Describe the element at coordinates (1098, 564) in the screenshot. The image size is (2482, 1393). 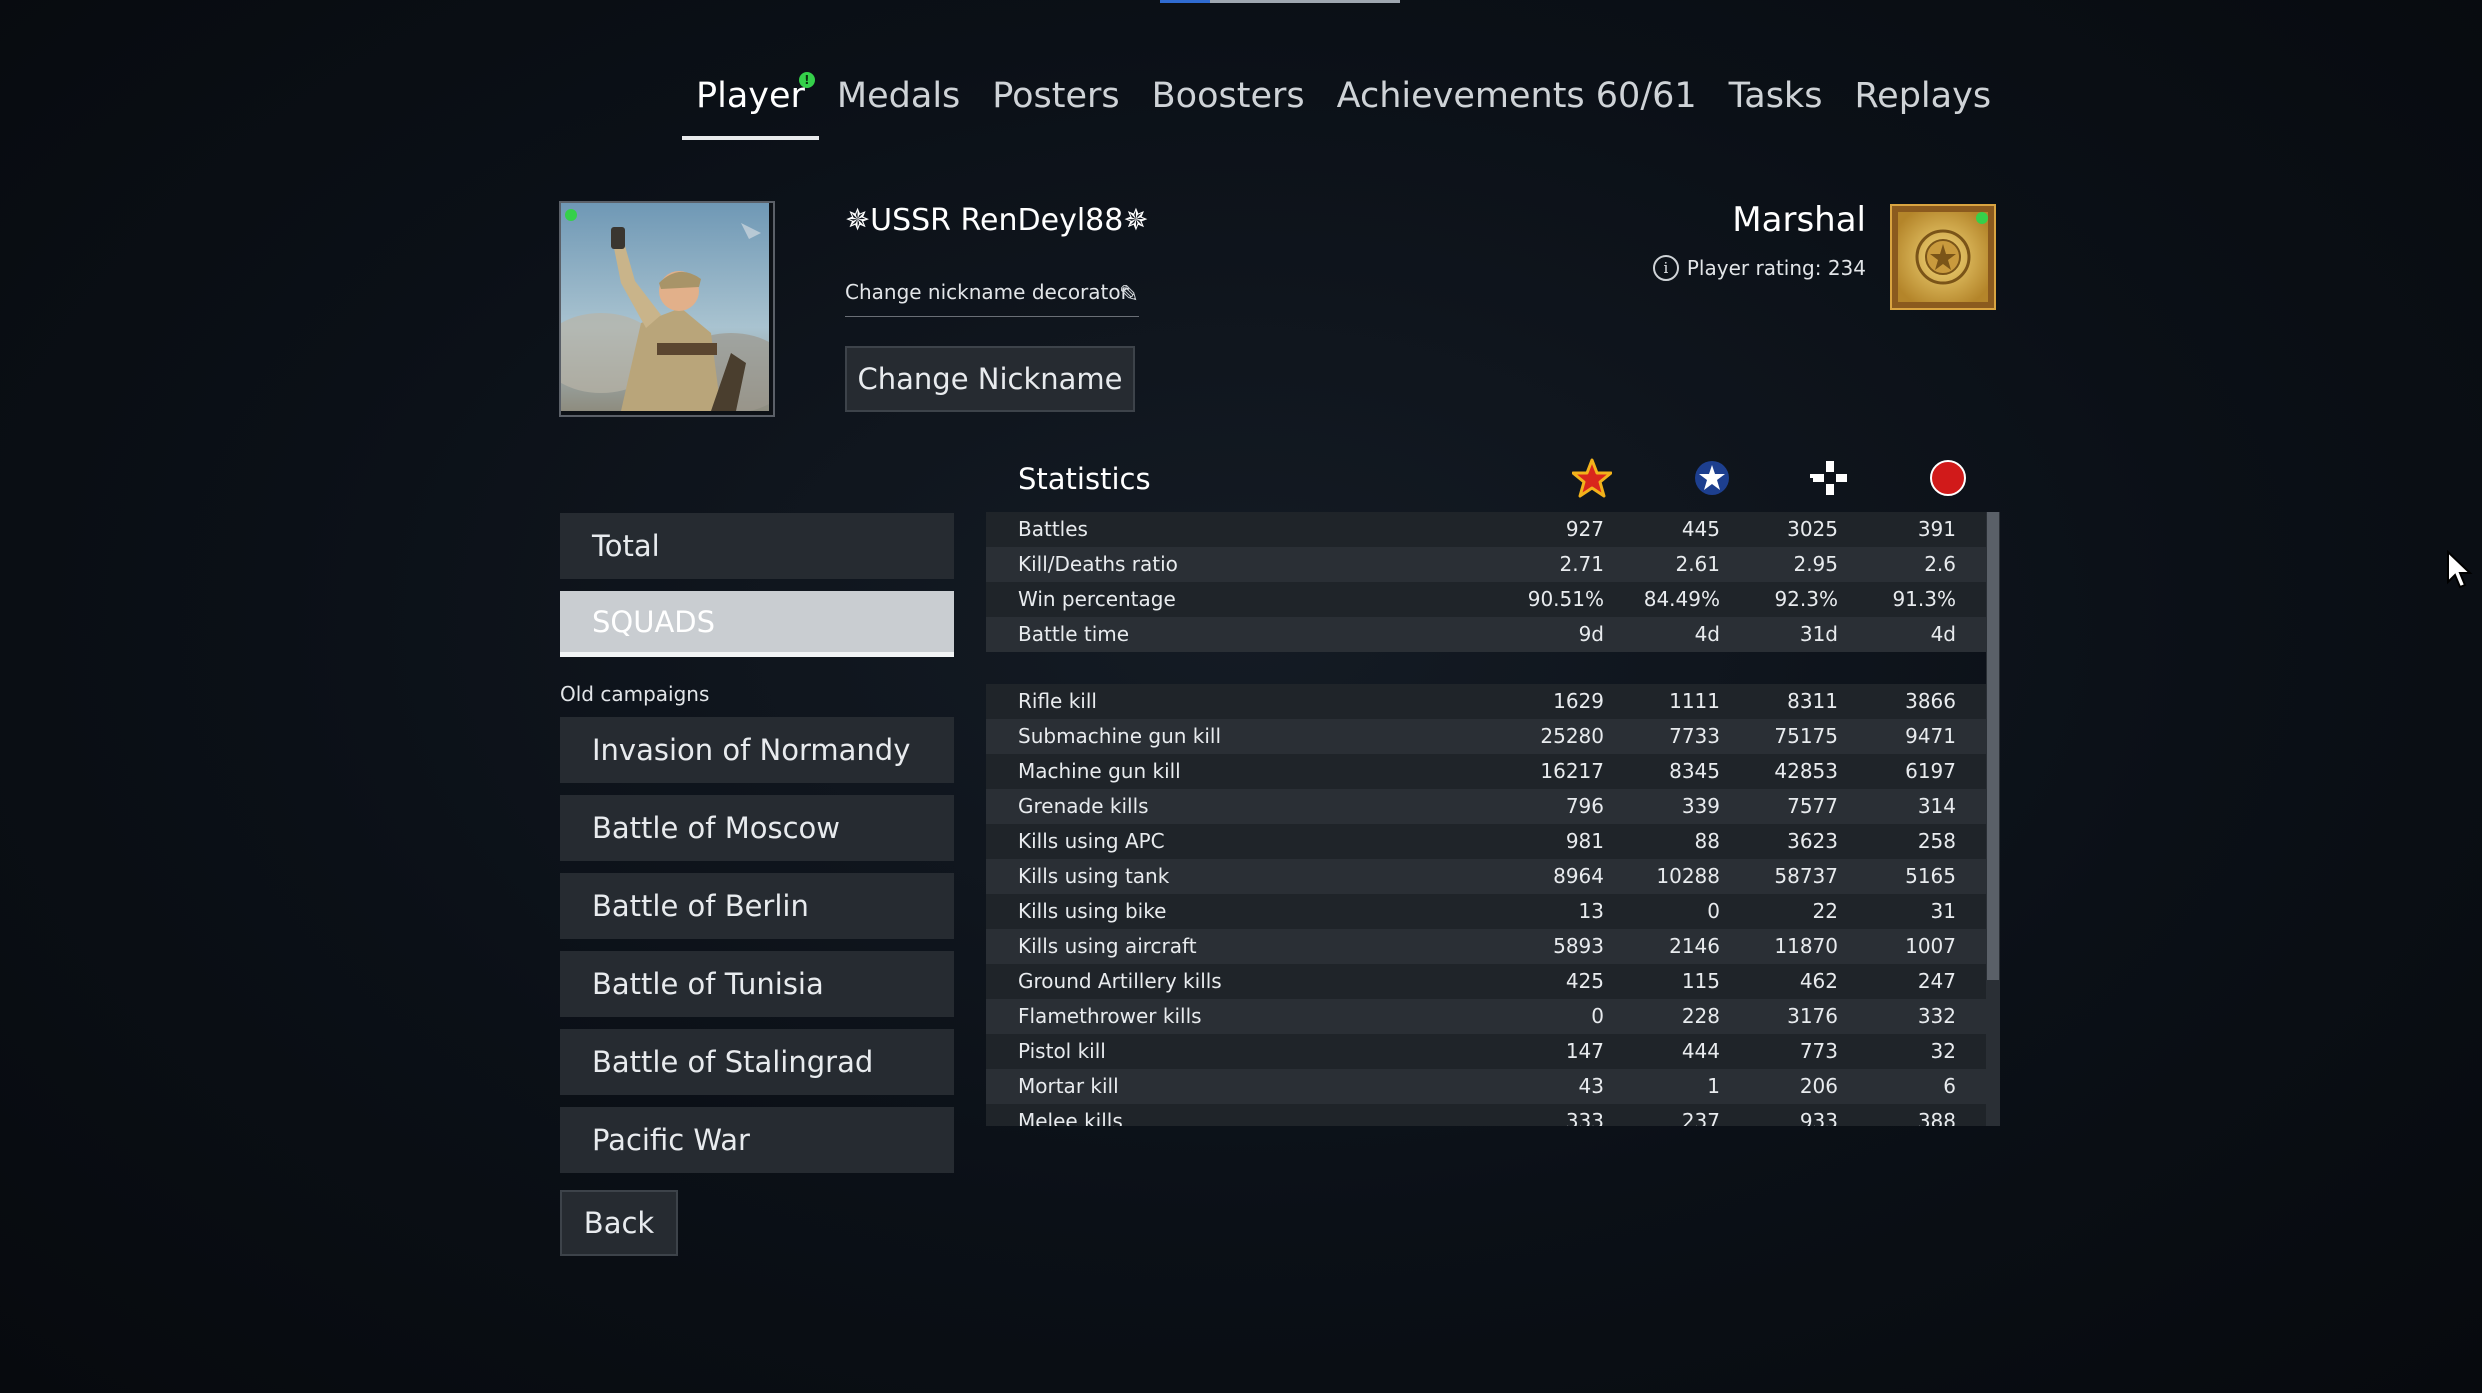
I see `stat-label: Kill/Deaths ratio` at that location.